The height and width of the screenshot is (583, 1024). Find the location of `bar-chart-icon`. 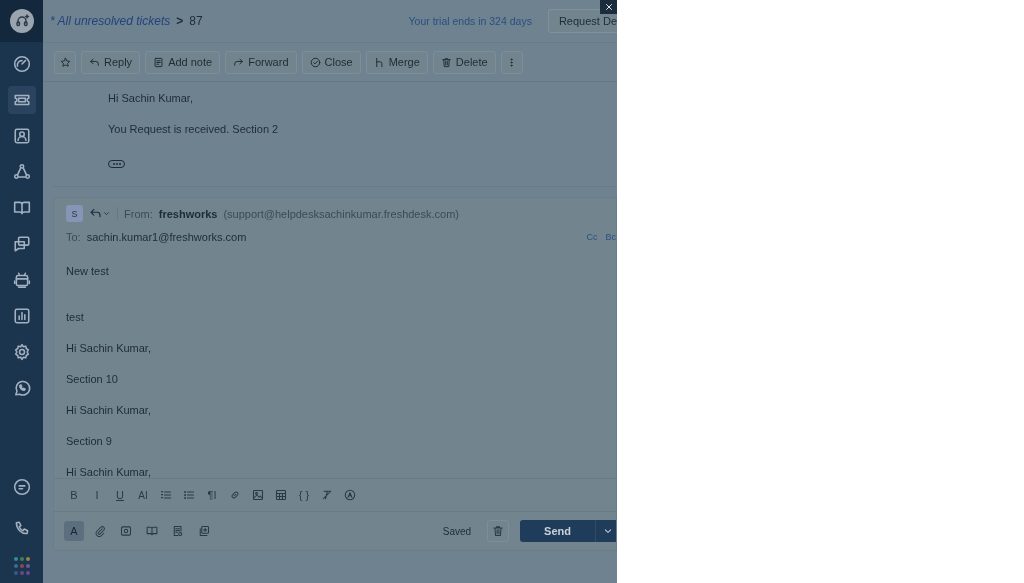

bar-chart-icon is located at coordinates (21, 316).